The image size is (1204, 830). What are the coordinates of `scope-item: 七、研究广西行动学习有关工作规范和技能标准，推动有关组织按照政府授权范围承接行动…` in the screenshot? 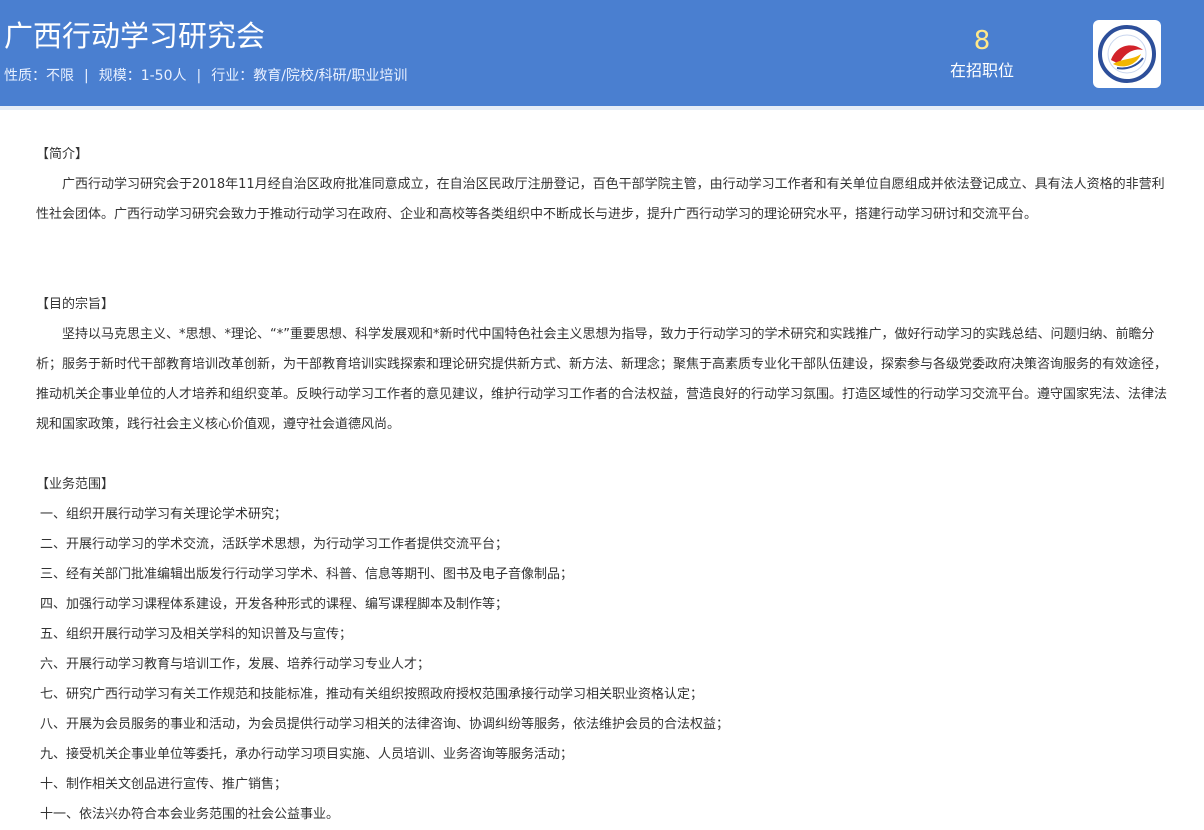 It's located at (372, 694).